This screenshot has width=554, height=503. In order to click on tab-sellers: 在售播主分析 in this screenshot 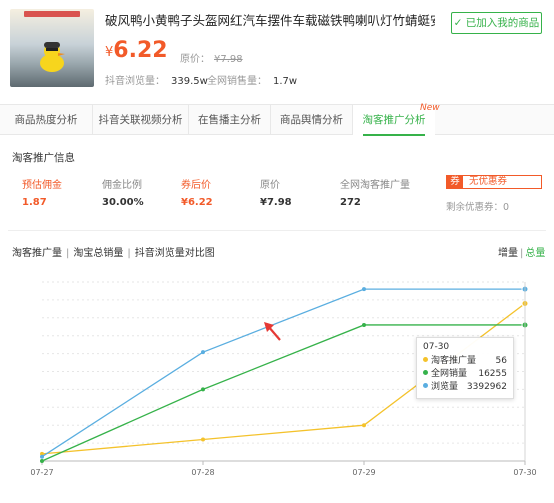, I will do `click(230, 120)`.